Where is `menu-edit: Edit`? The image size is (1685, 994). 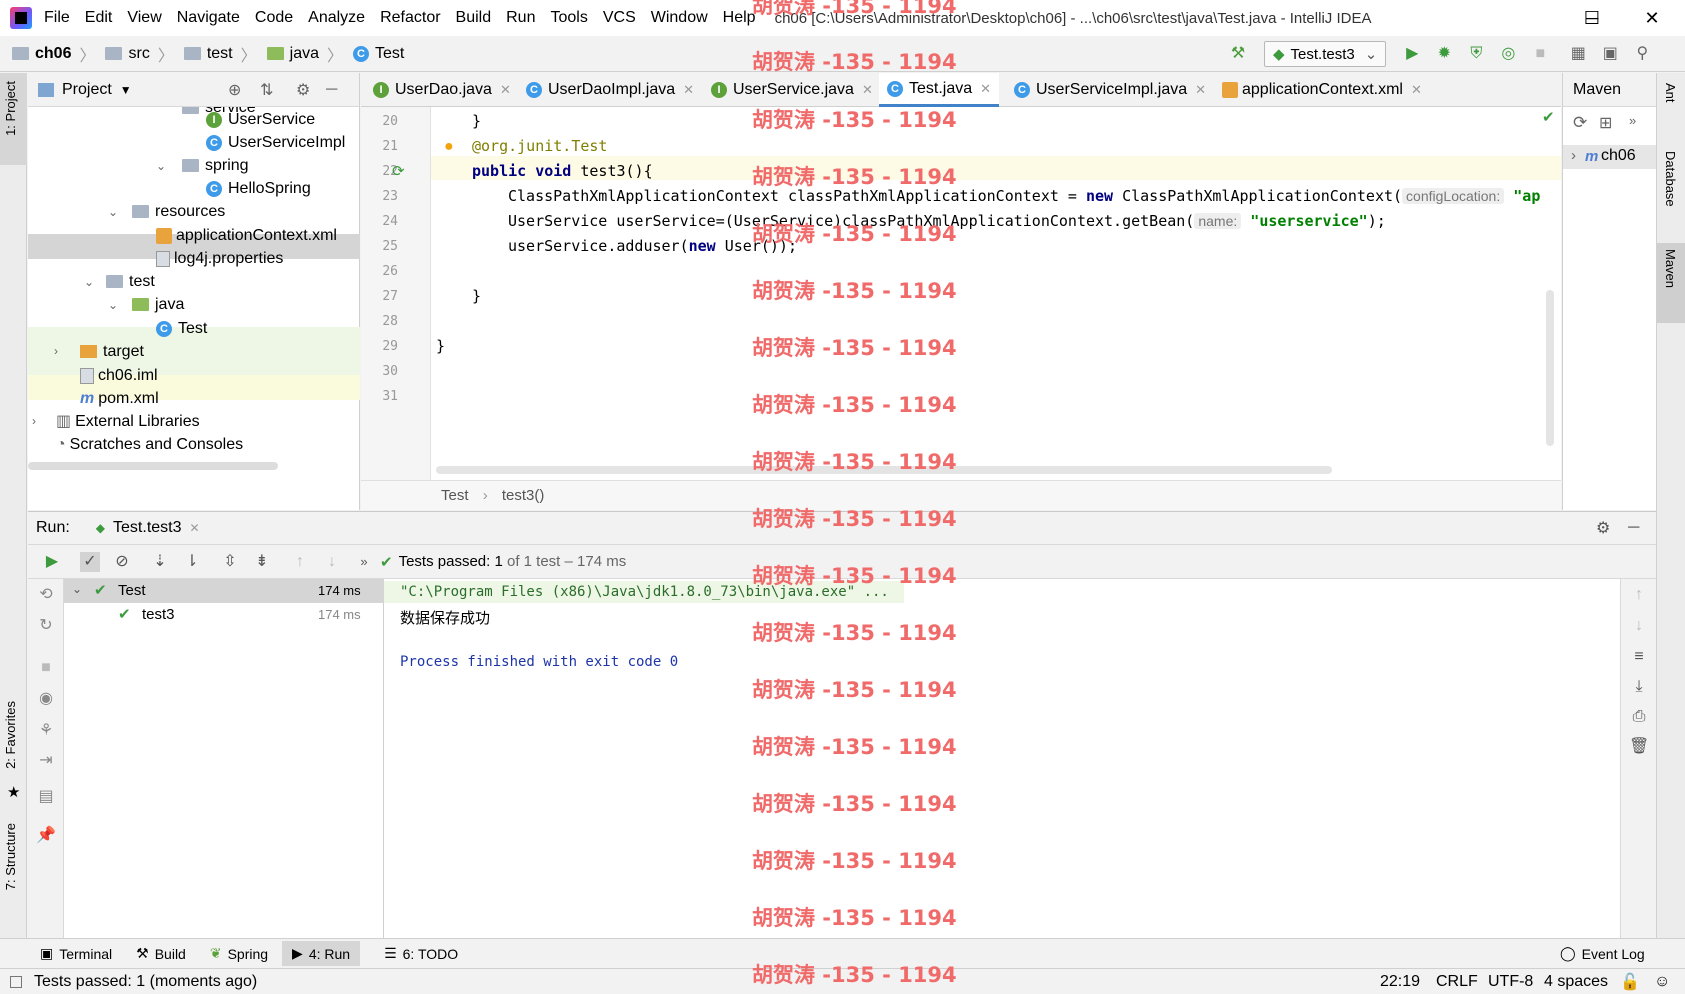 menu-edit: Edit is located at coordinates (99, 18).